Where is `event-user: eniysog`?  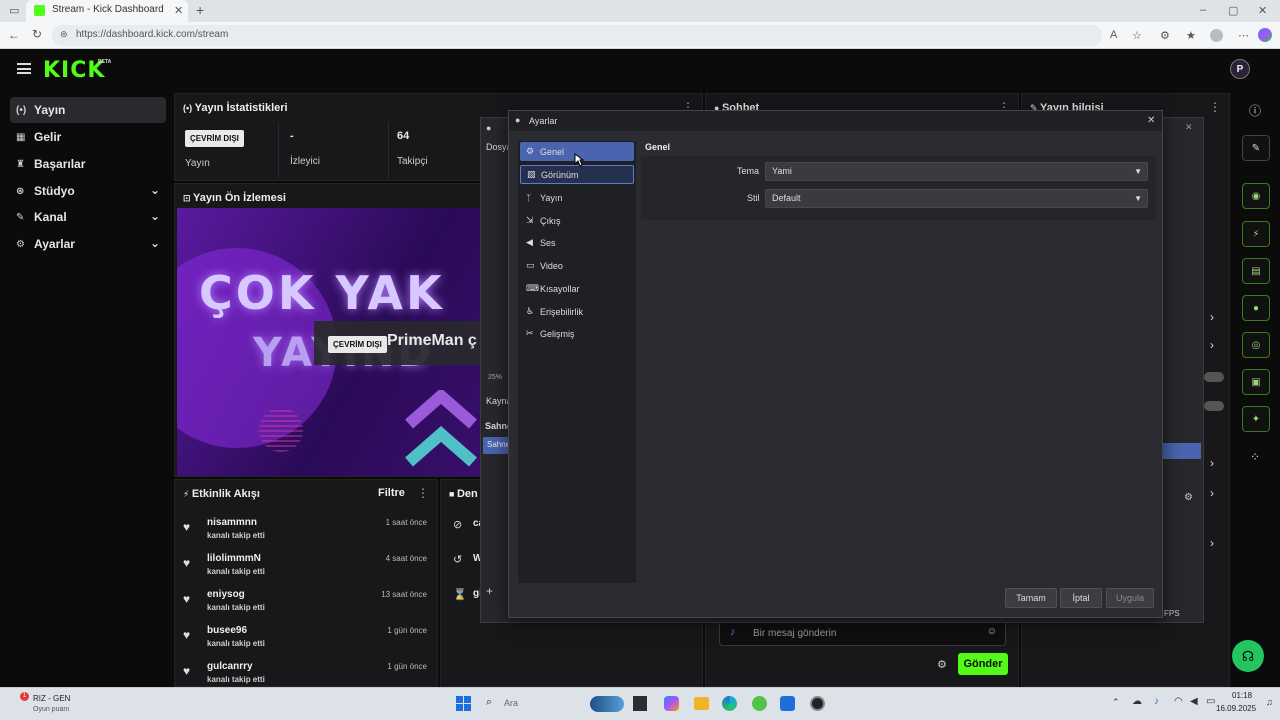
event-user: eniysog is located at coordinates (226, 594).